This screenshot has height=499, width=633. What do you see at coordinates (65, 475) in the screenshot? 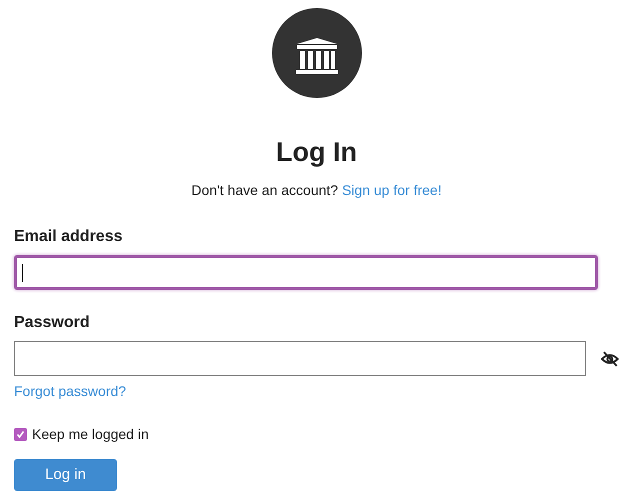
I see `login-button: Log in` at bounding box center [65, 475].